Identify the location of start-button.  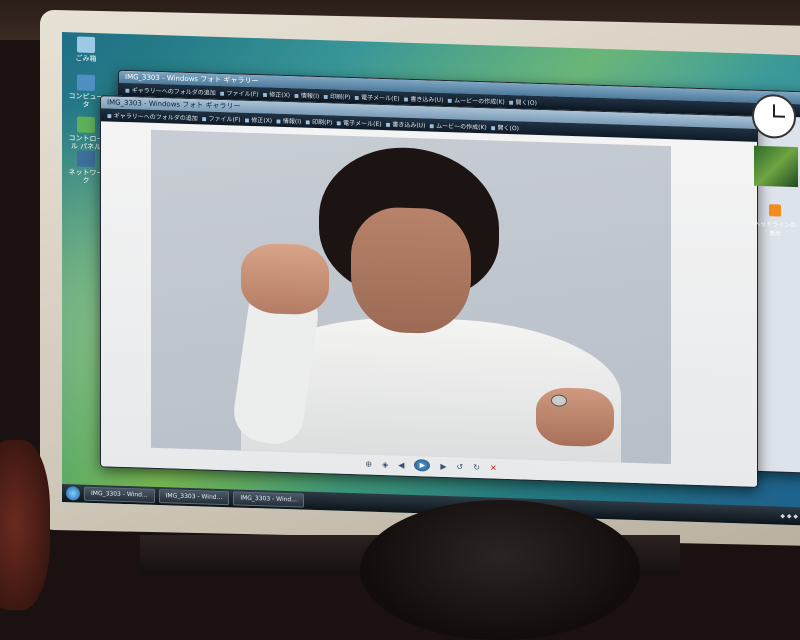
(73, 493).